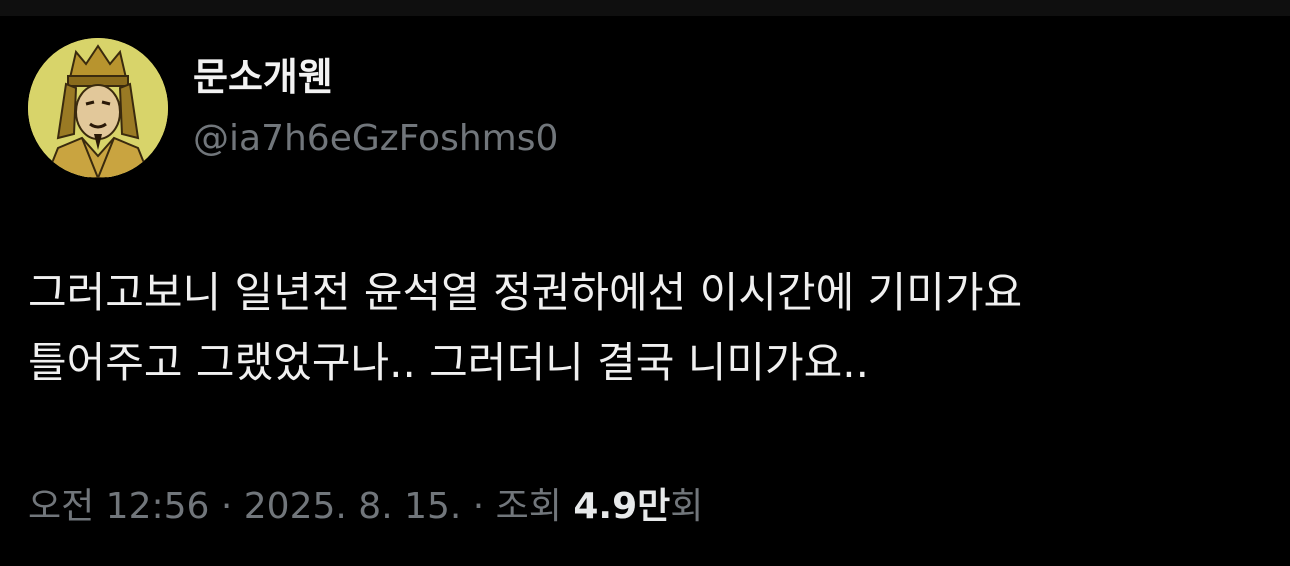  I want to click on views-count: 4.9만, so click(621, 506).